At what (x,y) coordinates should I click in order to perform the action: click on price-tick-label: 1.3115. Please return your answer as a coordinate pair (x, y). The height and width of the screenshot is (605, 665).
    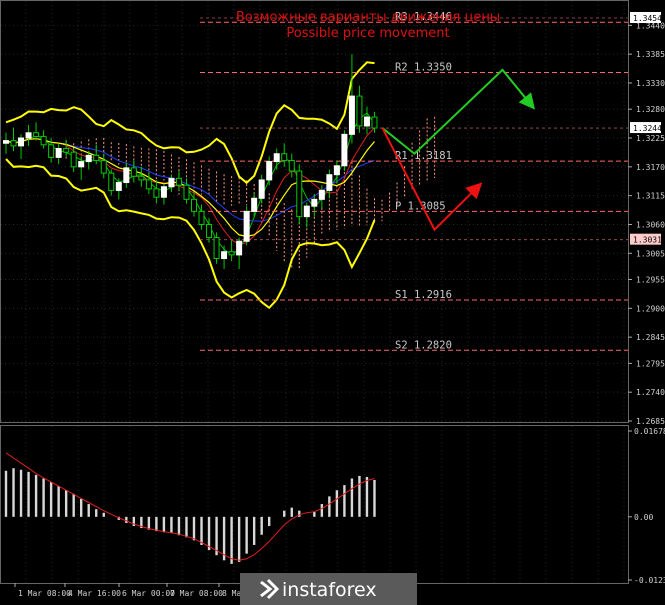
    Looking at the image, I should click on (650, 196).